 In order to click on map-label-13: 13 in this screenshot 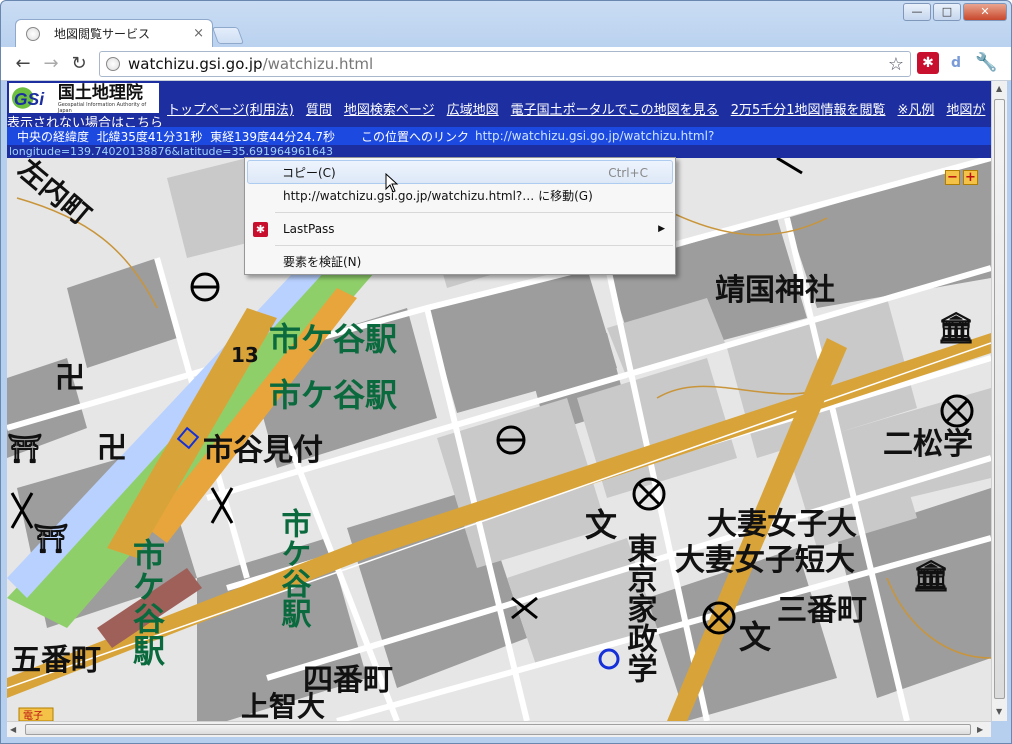, I will do `click(245, 355)`.